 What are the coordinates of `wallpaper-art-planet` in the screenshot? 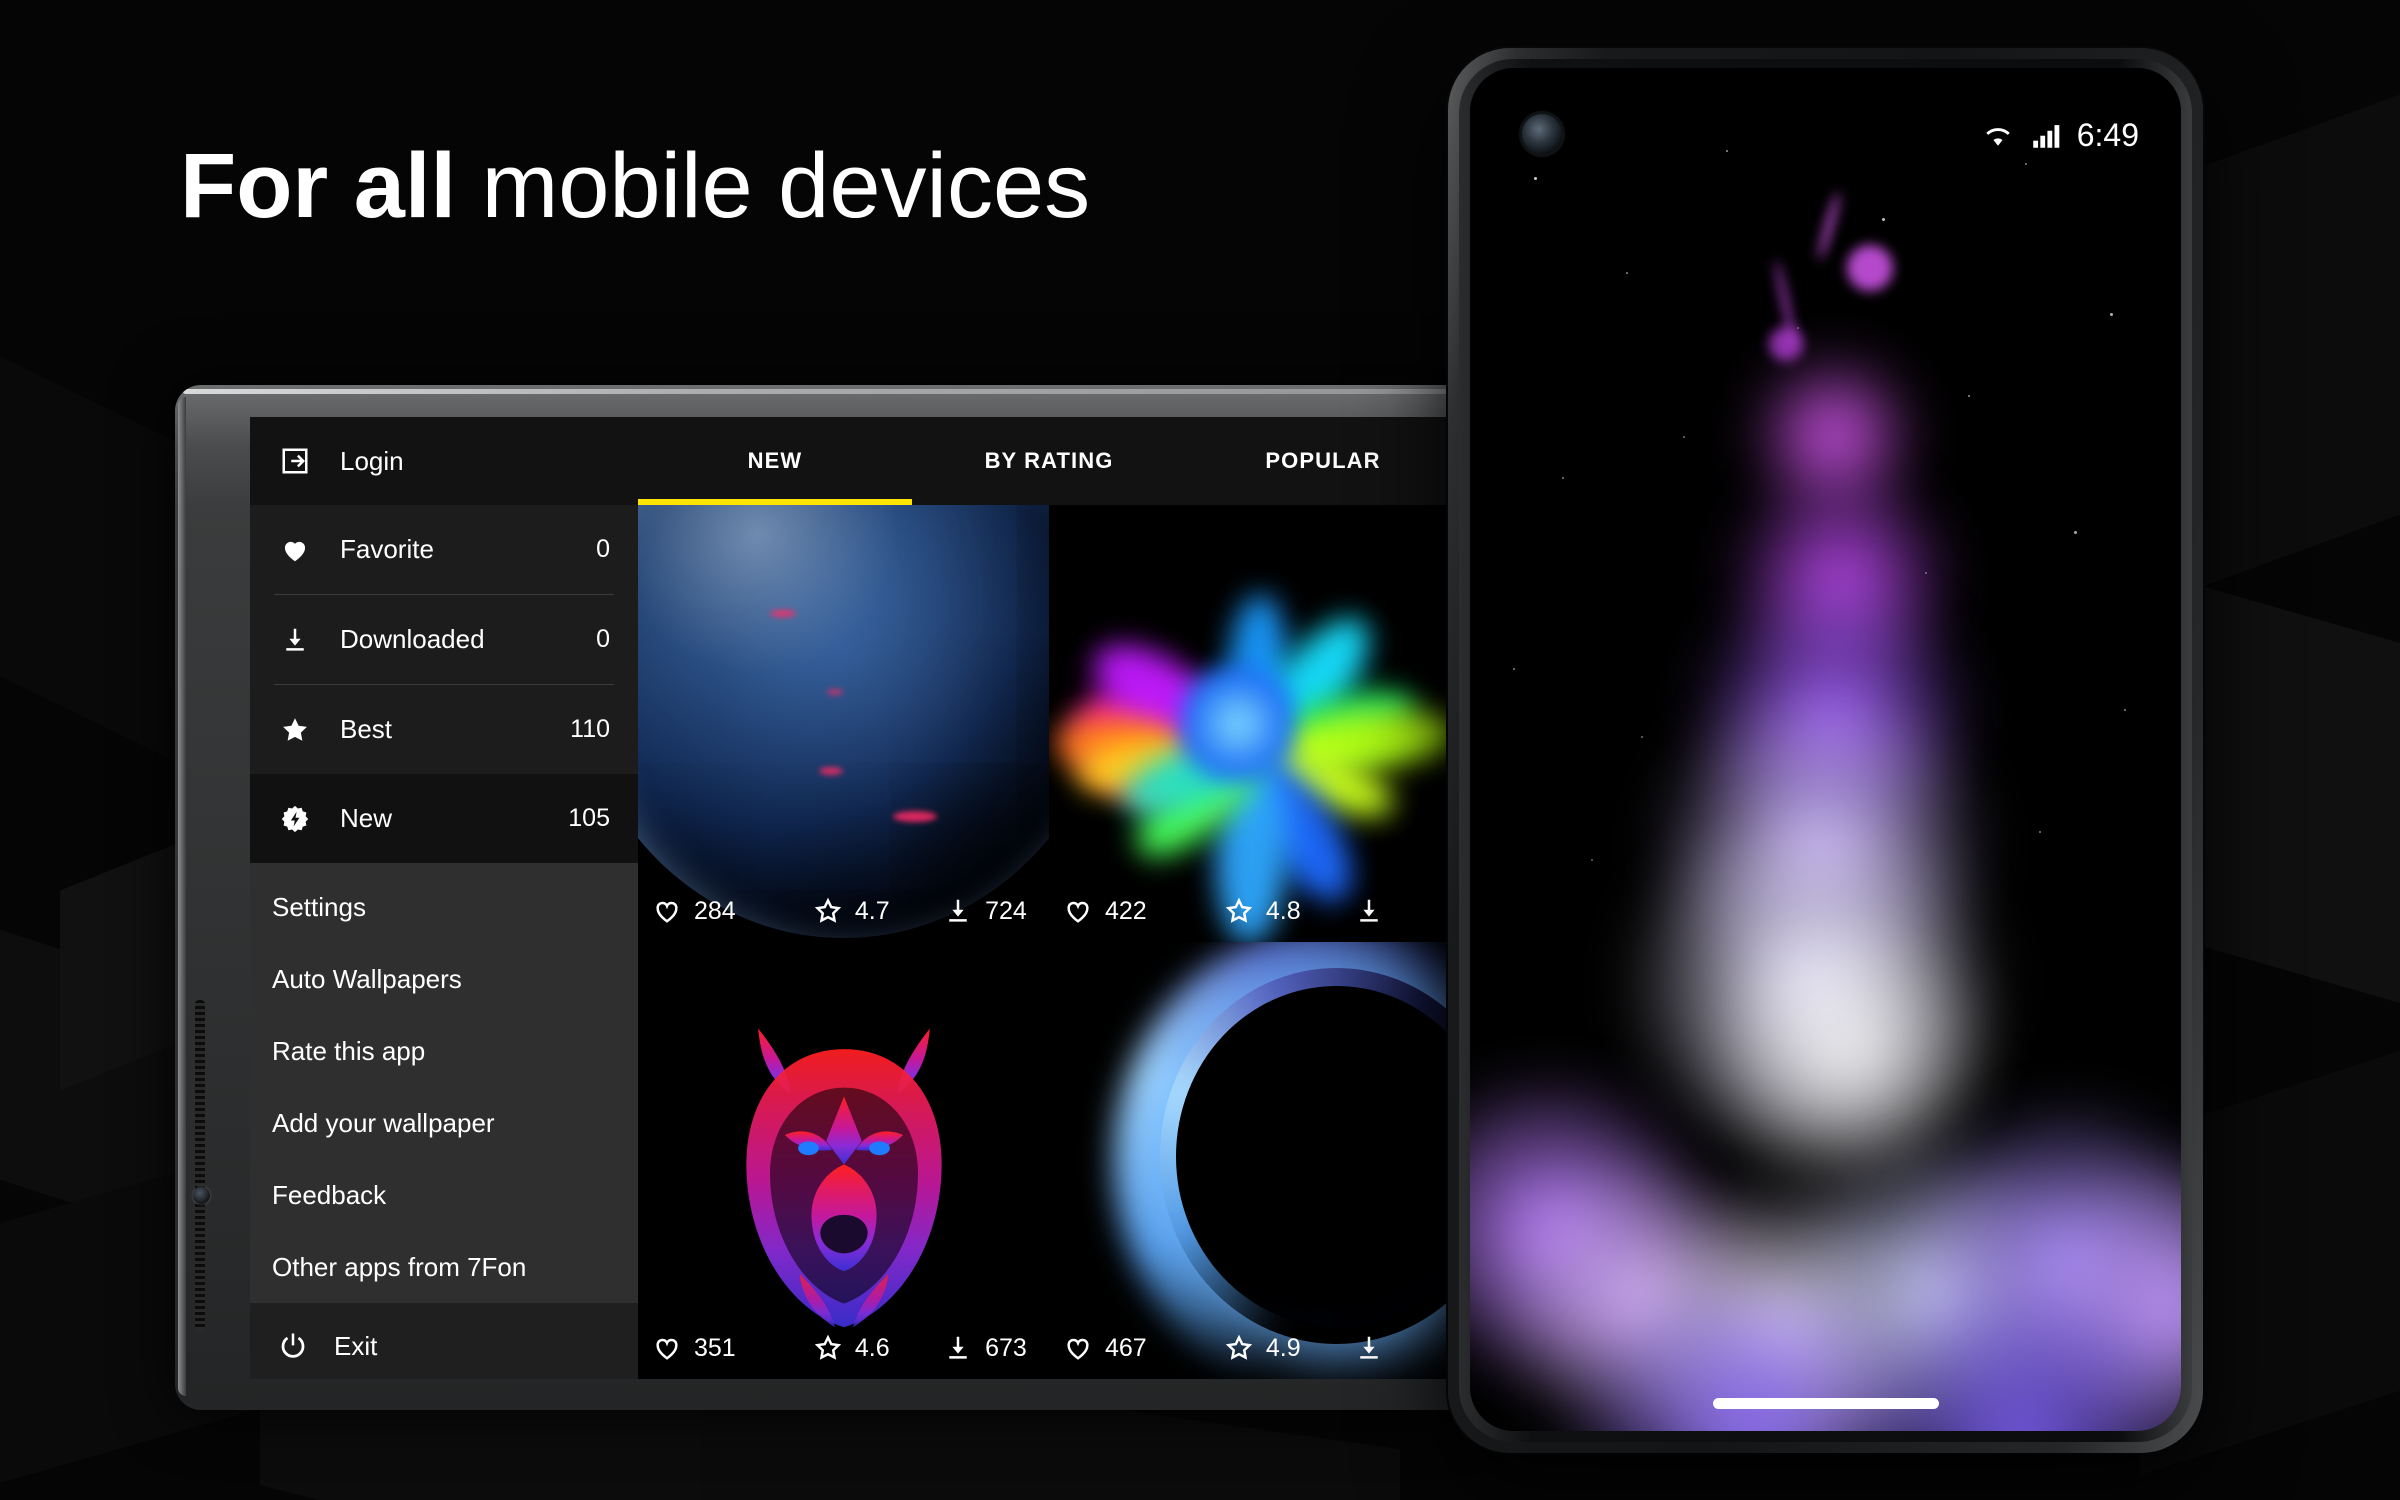 It's located at (843, 723).